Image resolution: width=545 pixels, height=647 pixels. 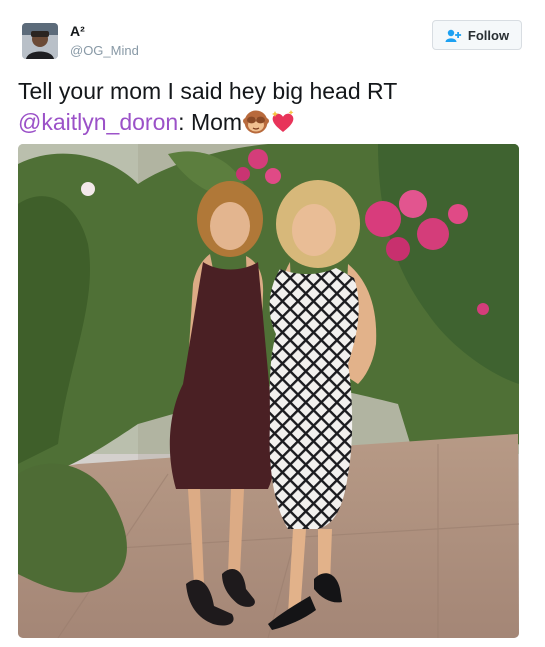 What do you see at coordinates (488, 35) in the screenshot?
I see `follow-label: Follow` at bounding box center [488, 35].